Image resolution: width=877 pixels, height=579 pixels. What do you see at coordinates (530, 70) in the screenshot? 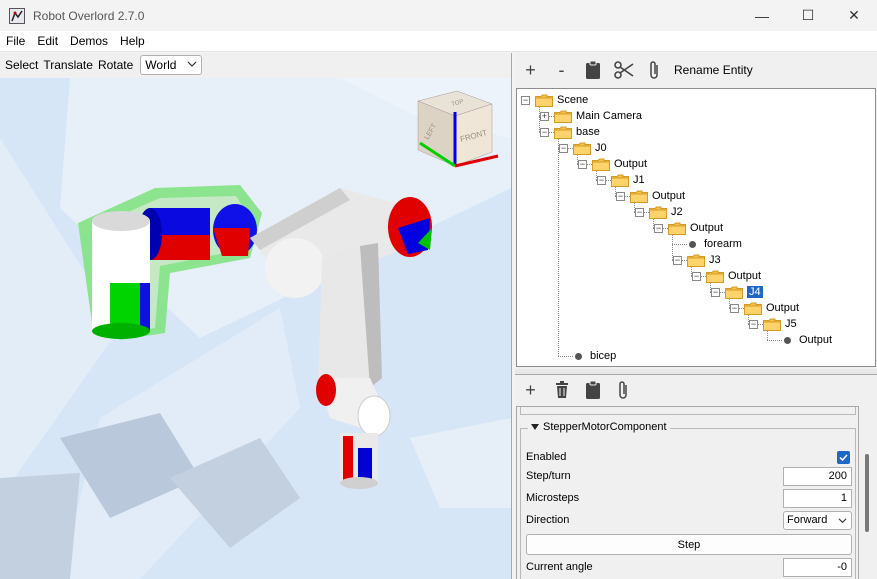
I see `add-entity-button: +` at bounding box center [530, 70].